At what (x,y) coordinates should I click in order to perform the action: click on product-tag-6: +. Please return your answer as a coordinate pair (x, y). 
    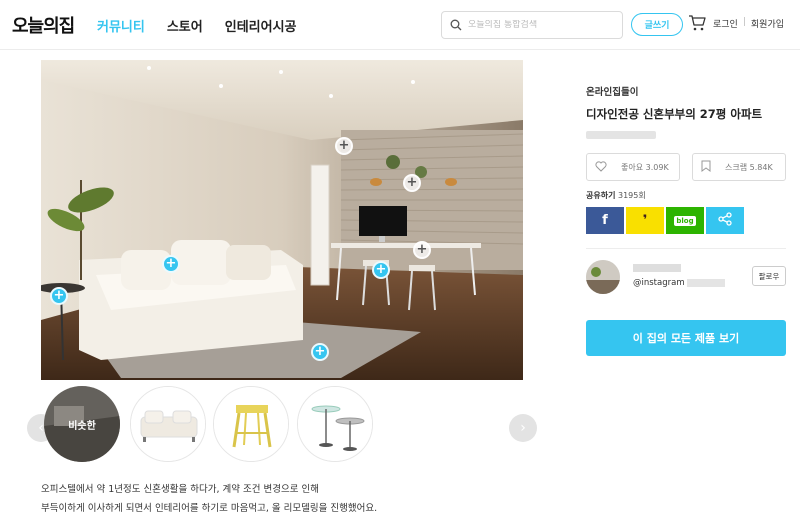
    Looking at the image, I should click on (59, 296).